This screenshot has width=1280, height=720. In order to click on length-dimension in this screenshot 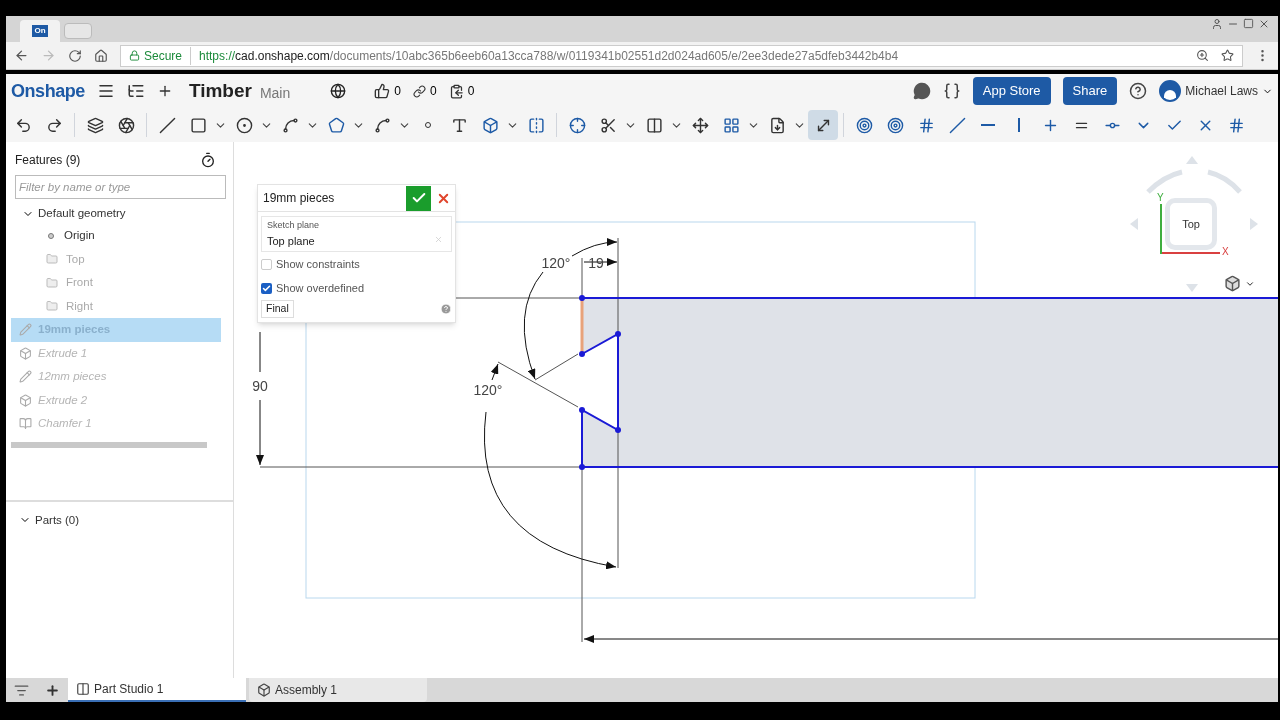, I will do `click(930, 639)`.